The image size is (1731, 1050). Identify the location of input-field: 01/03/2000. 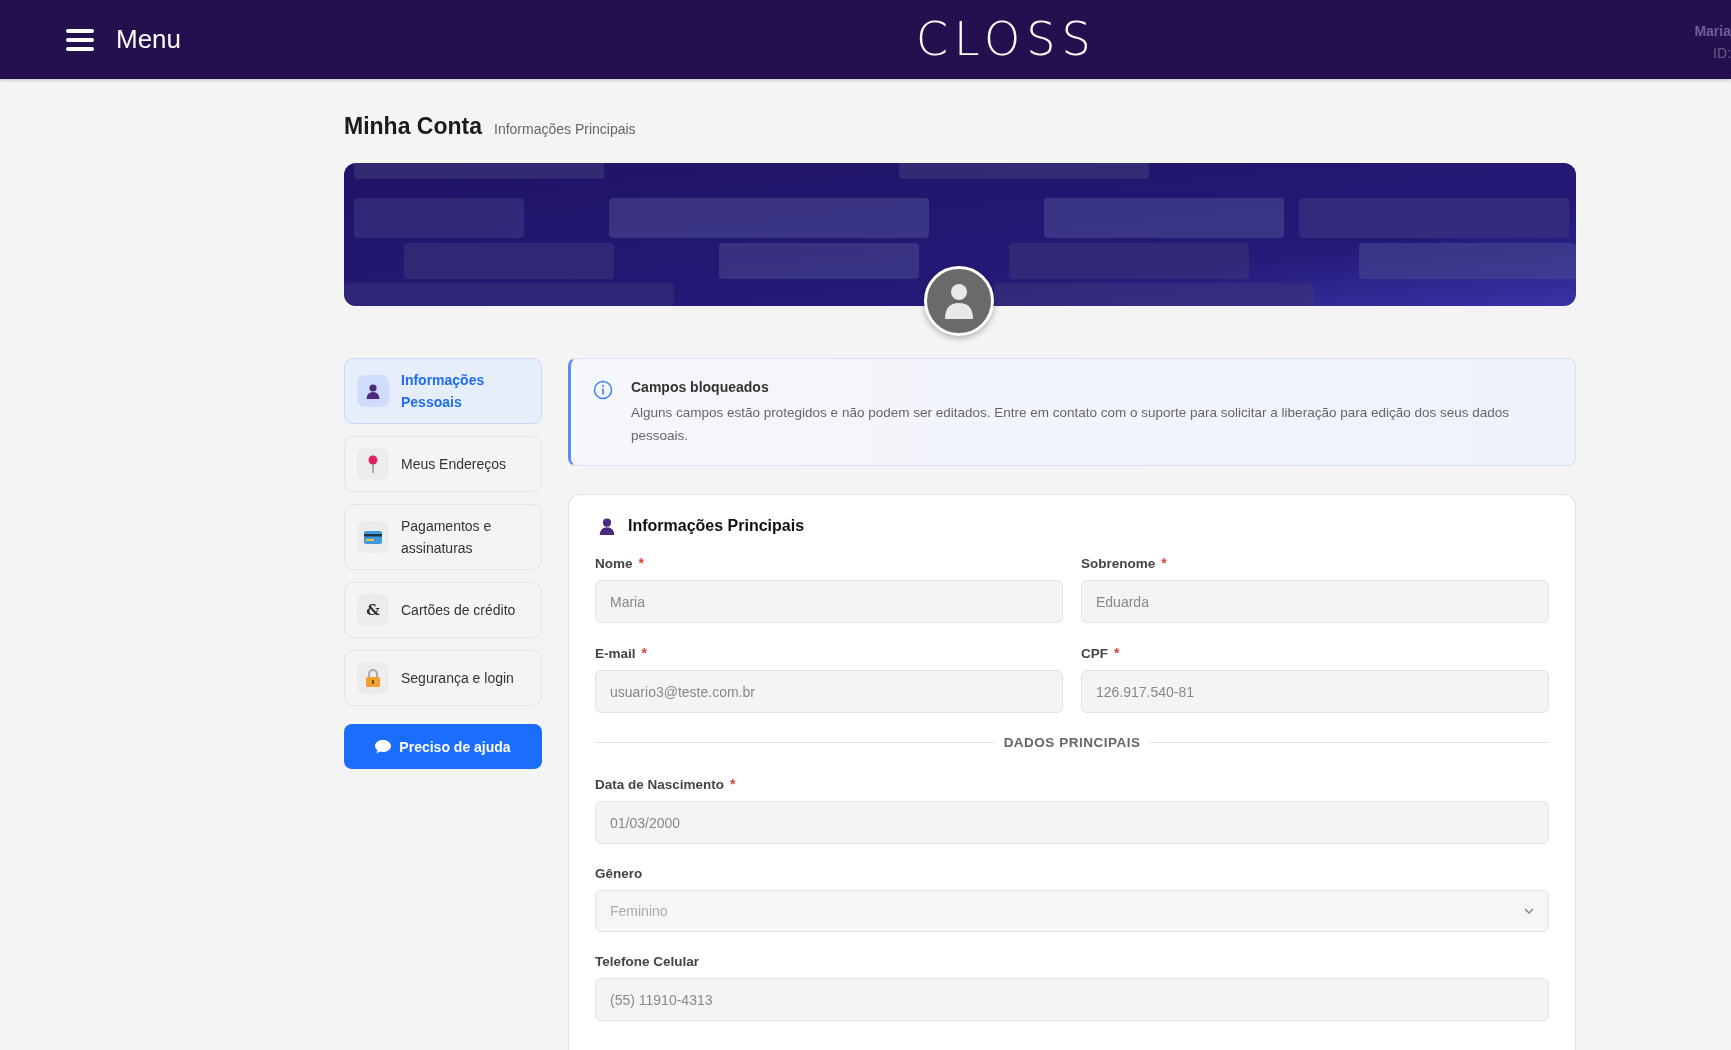
(1072, 822).